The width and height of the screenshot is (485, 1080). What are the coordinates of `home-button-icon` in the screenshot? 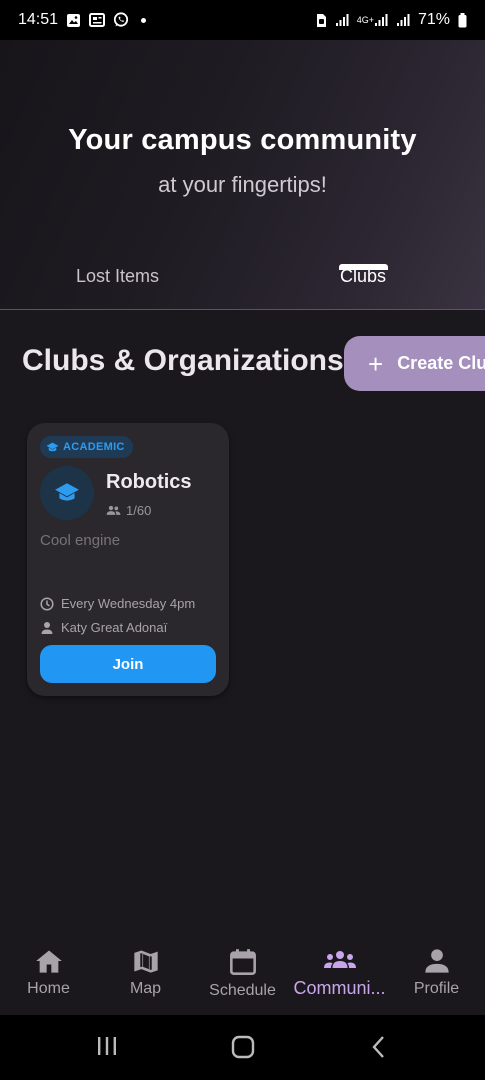 It's located at (243, 1049).